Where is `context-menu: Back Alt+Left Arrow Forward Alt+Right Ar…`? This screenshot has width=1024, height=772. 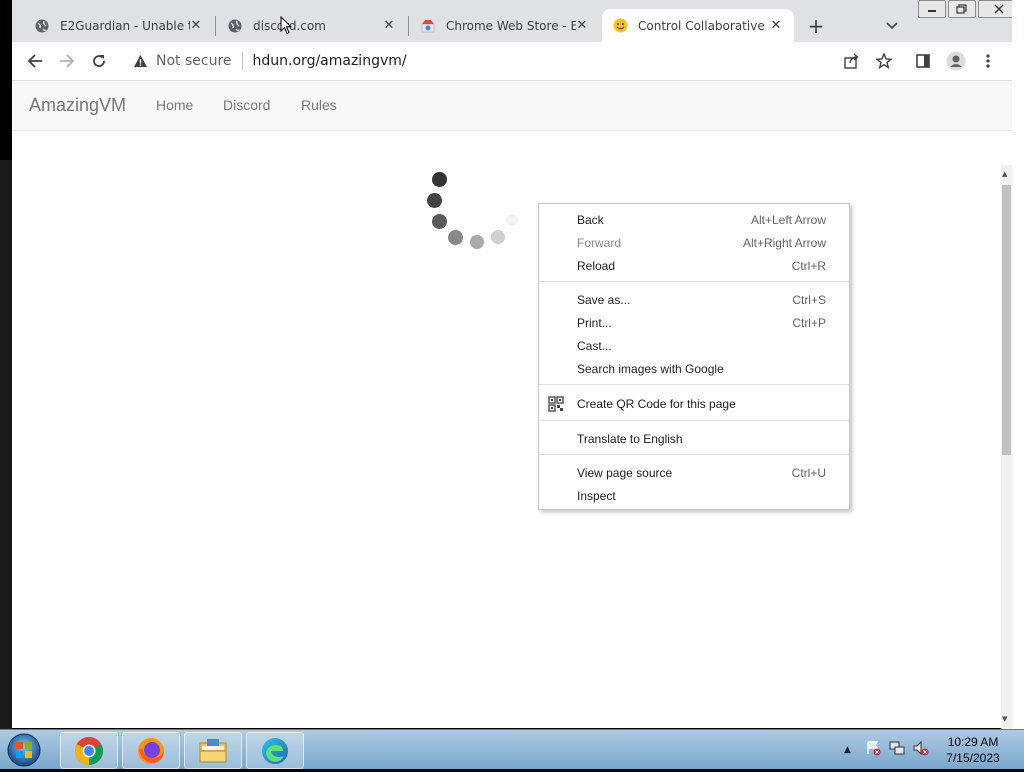 context-menu: Back Alt+Left Arrow Forward Alt+Right Ar… is located at coordinates (694, 356).